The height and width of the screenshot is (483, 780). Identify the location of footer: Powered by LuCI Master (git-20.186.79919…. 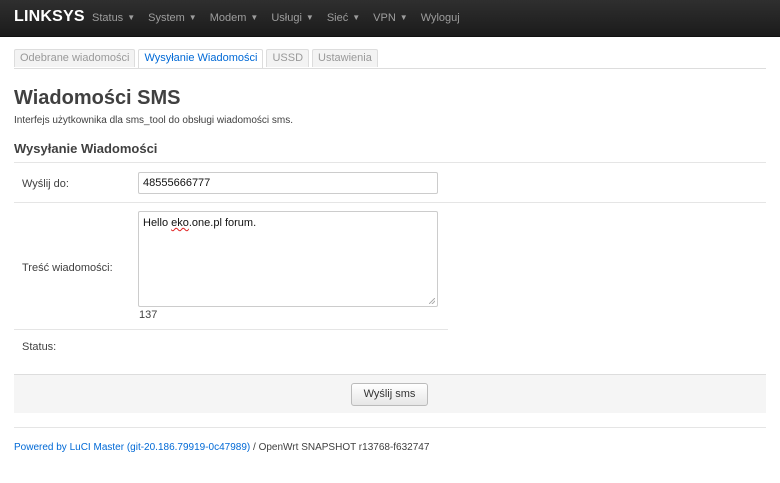
(221, 447).